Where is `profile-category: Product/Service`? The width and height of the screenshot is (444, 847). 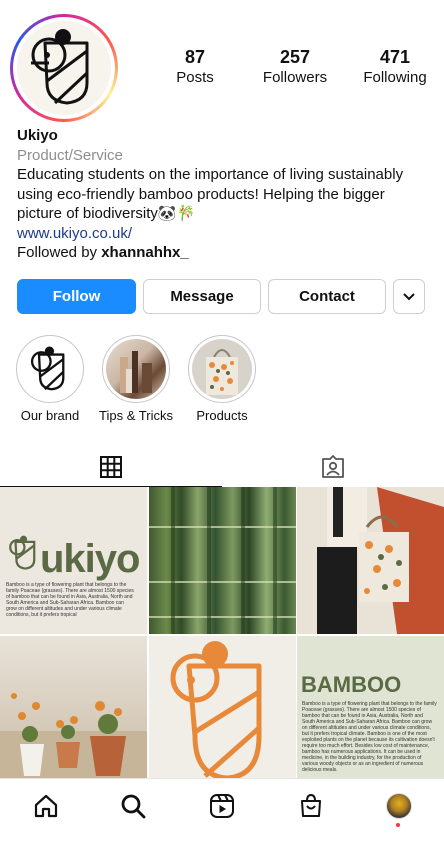 profile-category: Product/Service is located at coordinates (70, 155).